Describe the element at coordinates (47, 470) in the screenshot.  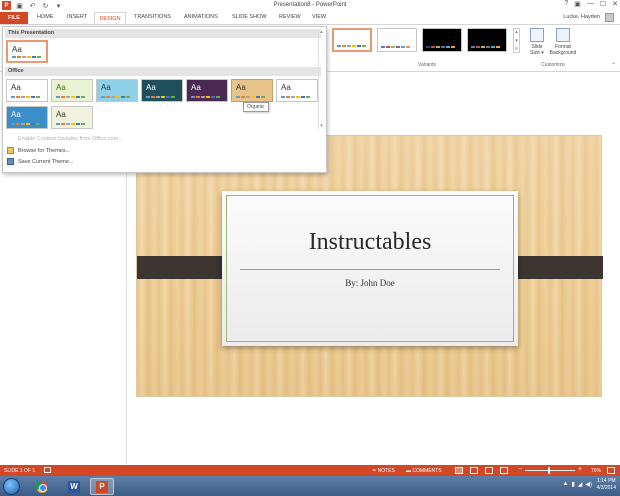
I see `spell-check-icon` at that location.